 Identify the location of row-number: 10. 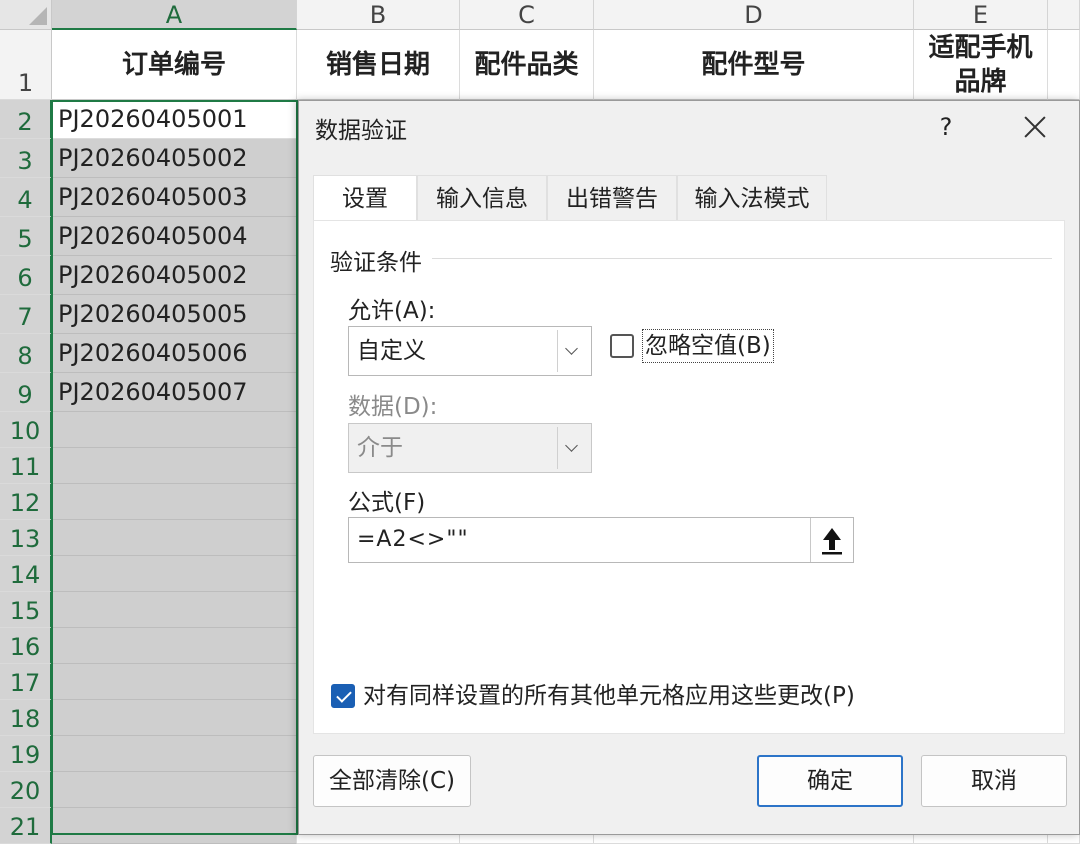
(25, 431).